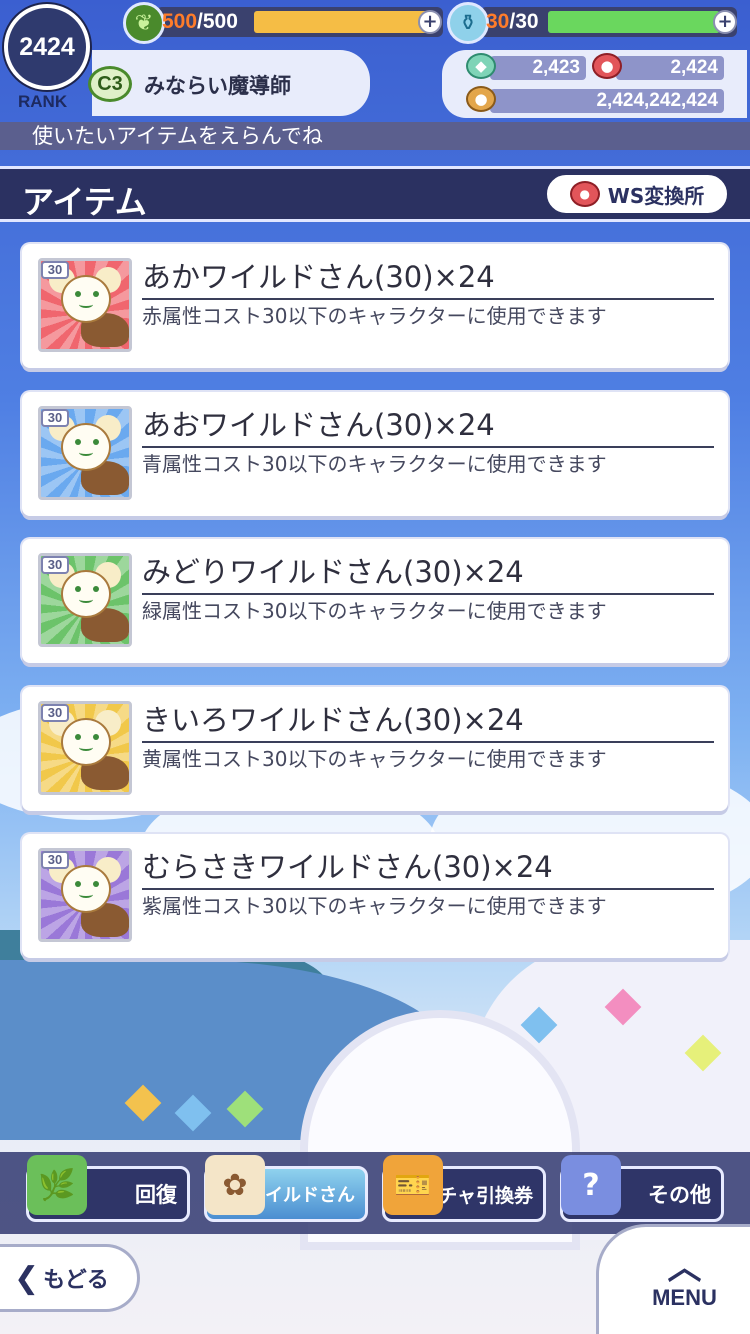 This screenshot has width=750, height=1334. What do you see at coordinates (725, 22) in the screenshot?
I see `potion-plus-button: +` at bounding box center [725, 22].